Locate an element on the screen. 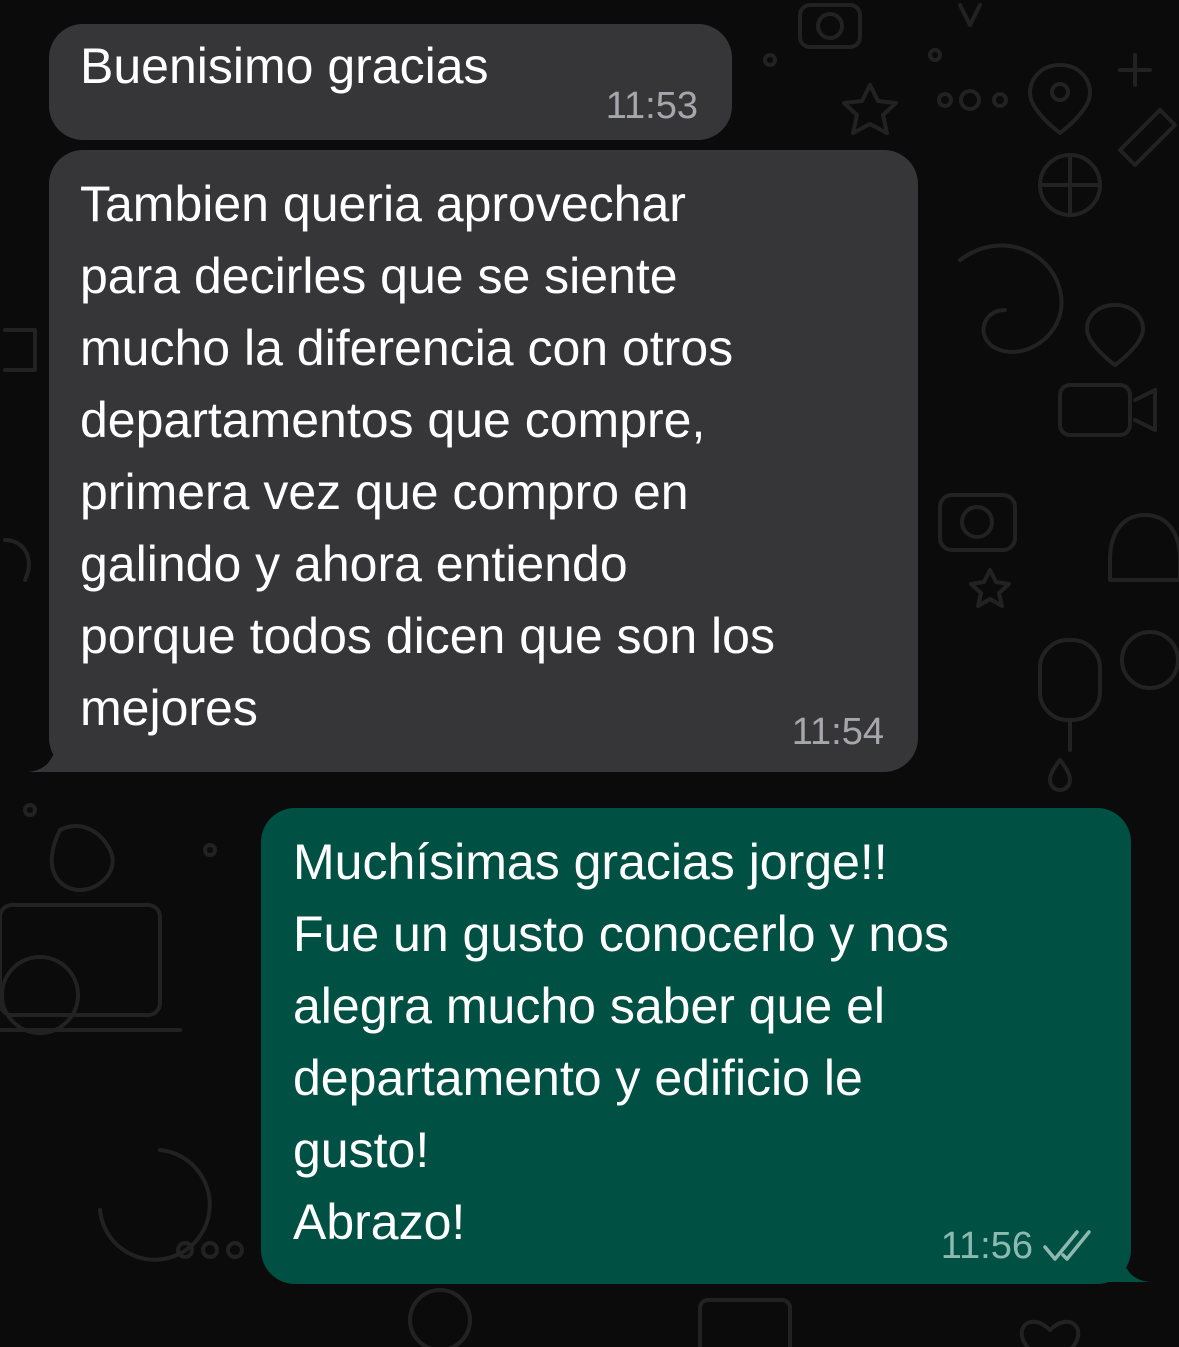 This screenshot has width=1179, height=1347. swirl-icon is located at coordinates (1011, 298).